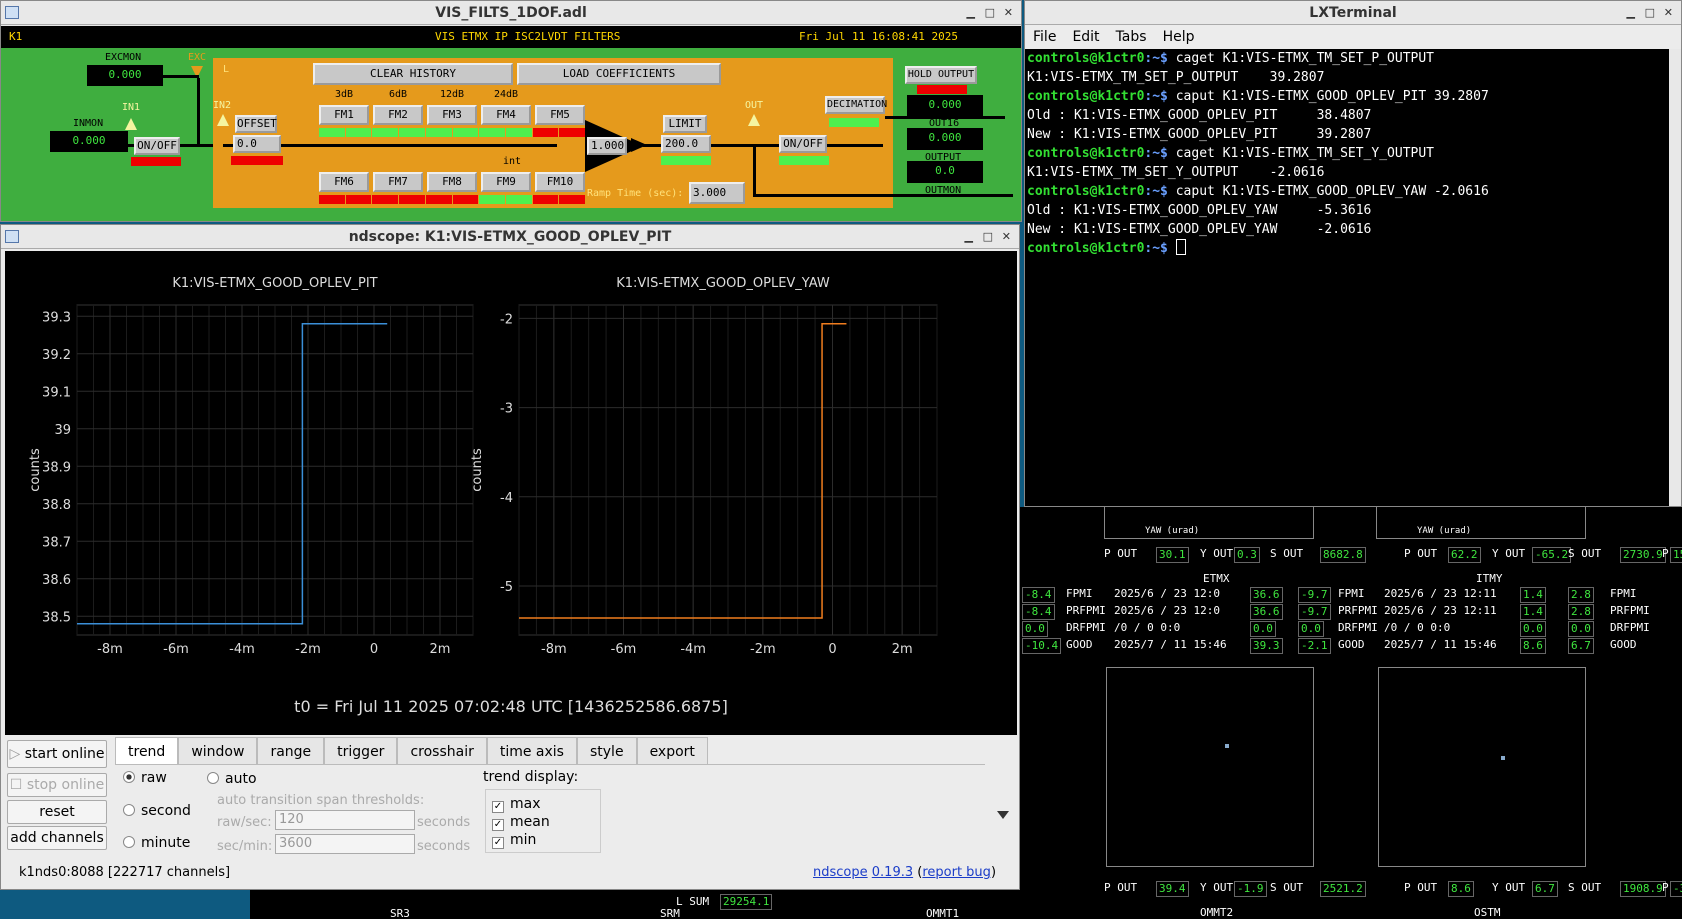 The width and height of the screenshot is (1682, 919). I want to click on pout-value: 150, so click(1676, 555).